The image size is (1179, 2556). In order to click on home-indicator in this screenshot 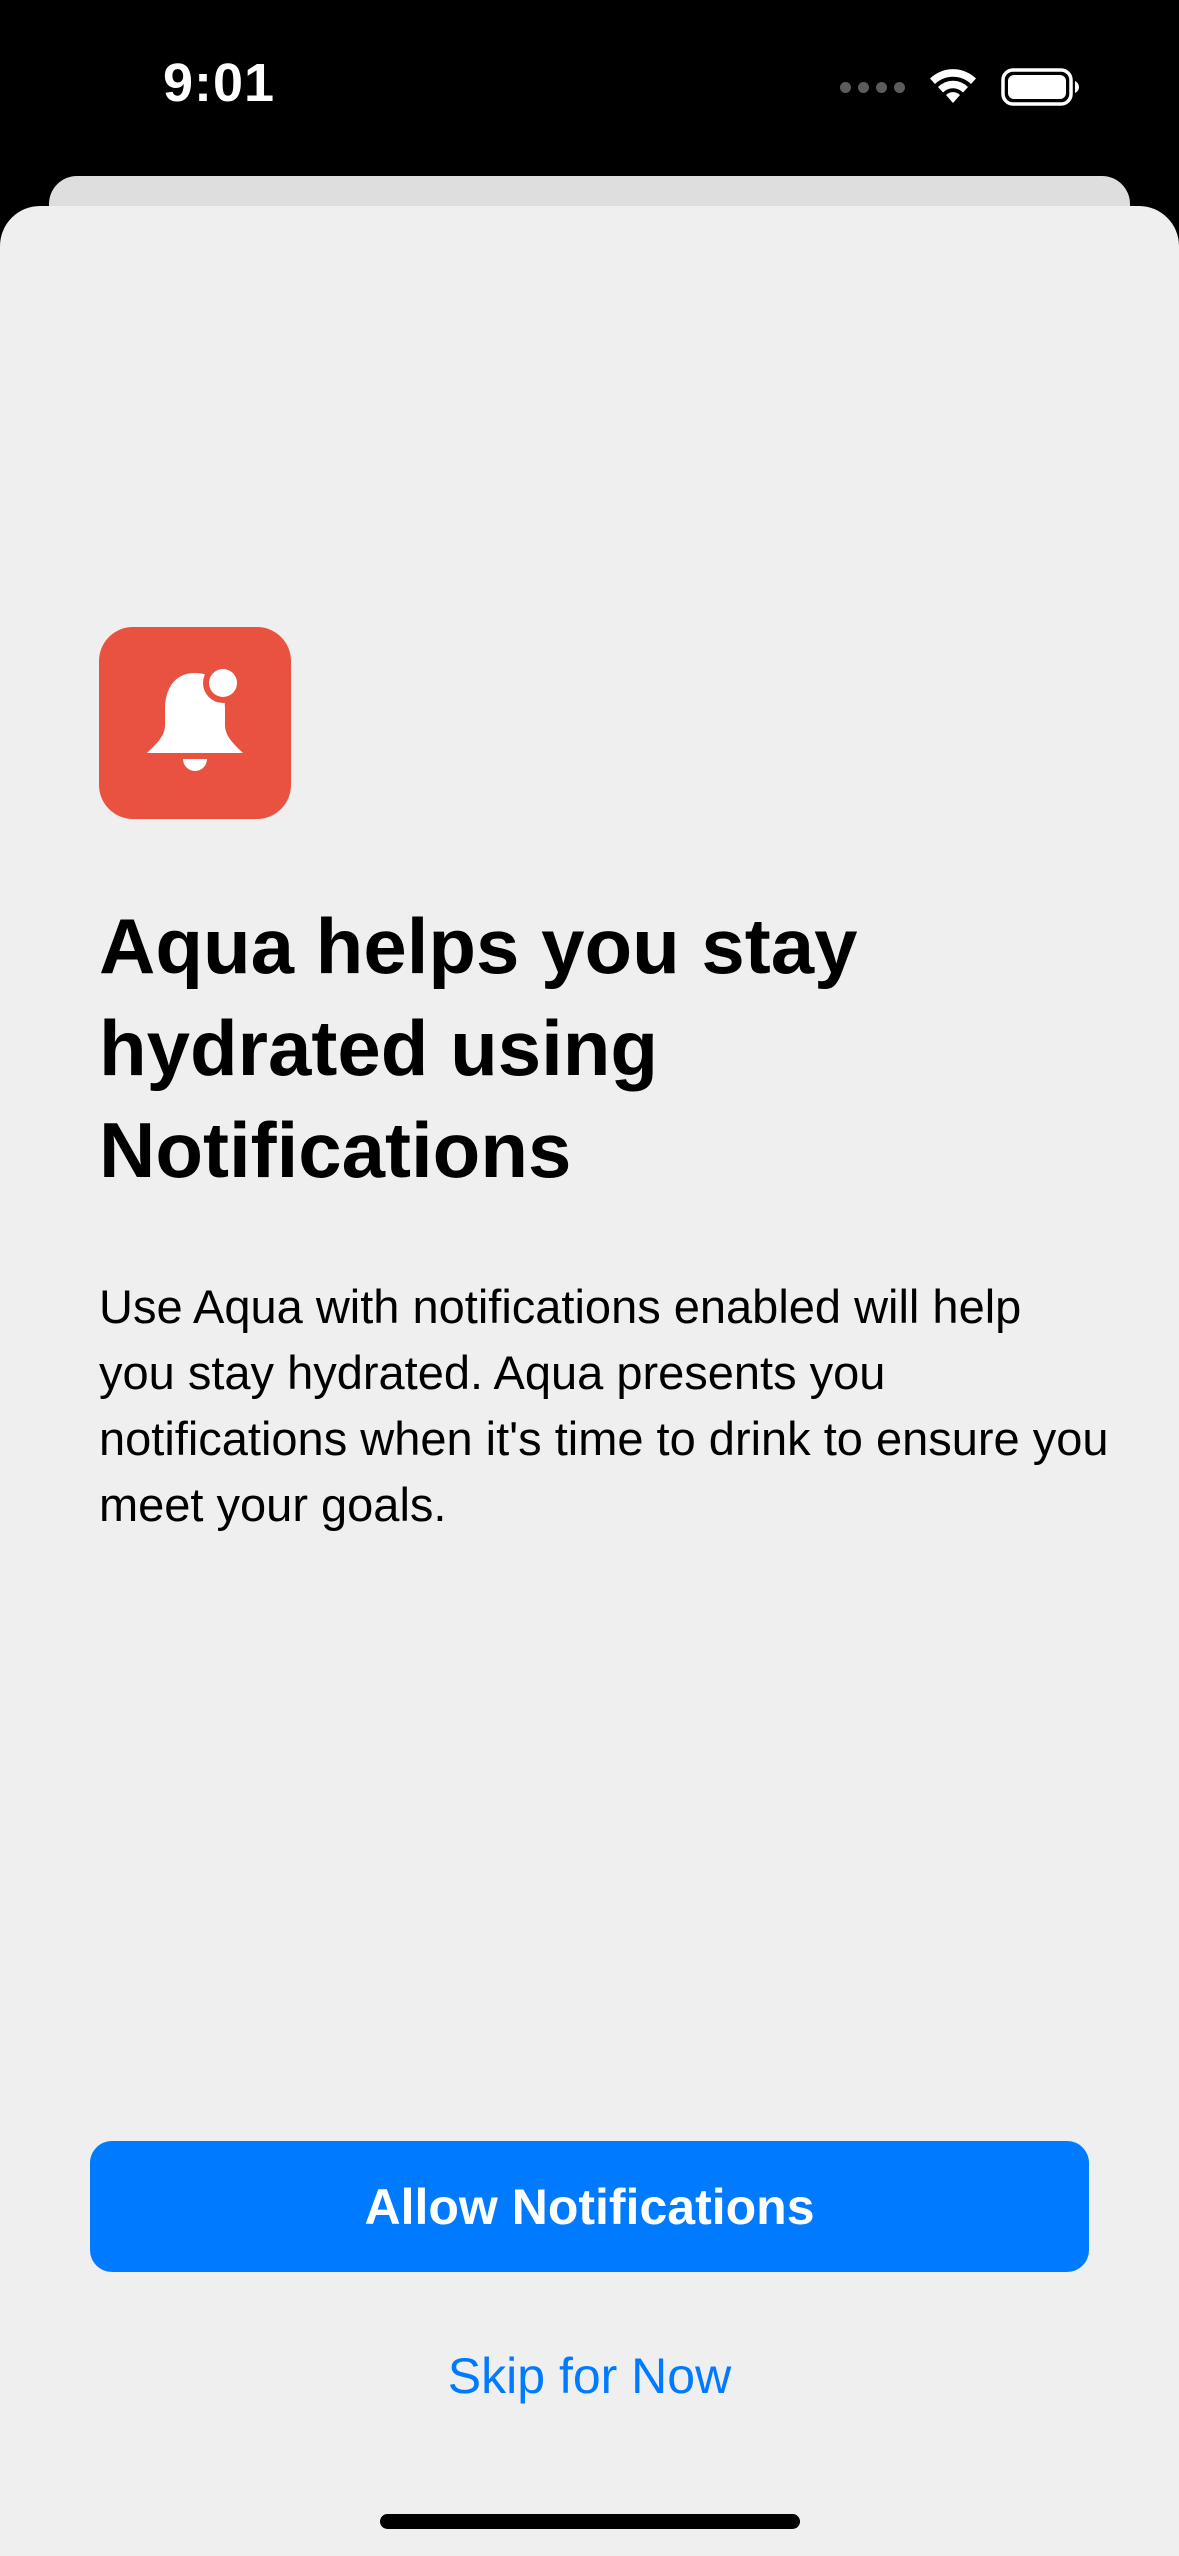, I will do `click(590, 2521)`.